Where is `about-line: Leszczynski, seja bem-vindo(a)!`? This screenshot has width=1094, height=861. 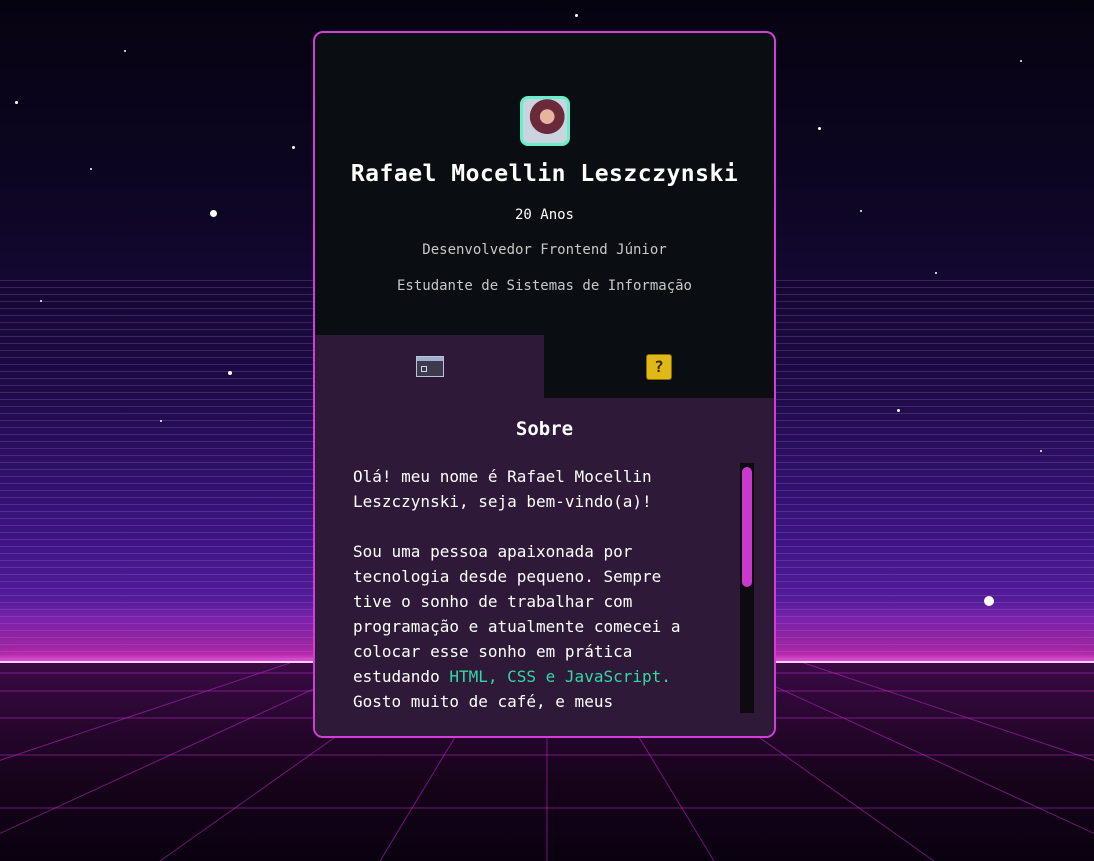
about-line: Leszczynski, seja bem-vindo(a)! is located at coordinates (502, 501).